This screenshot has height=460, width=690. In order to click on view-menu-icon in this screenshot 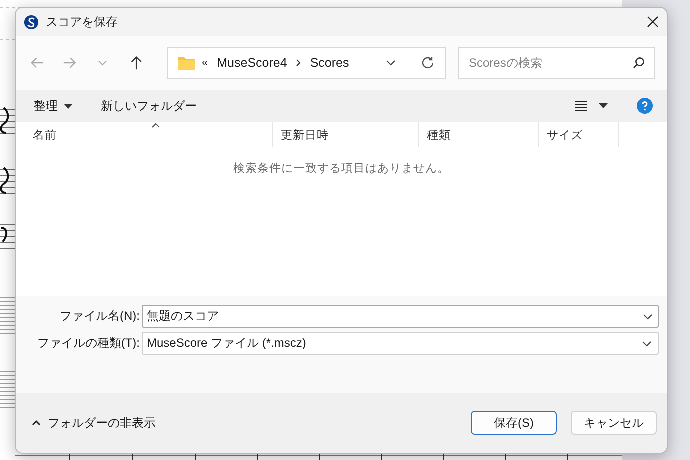, I will do `click(592, 106)`.